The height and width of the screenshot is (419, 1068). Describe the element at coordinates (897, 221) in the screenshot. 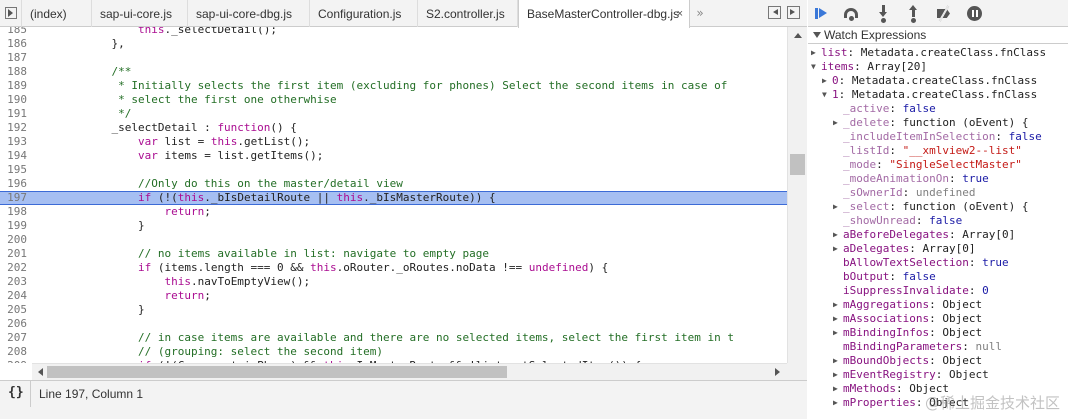

I see `watch-tree-item: _showUnread: false` at that location.